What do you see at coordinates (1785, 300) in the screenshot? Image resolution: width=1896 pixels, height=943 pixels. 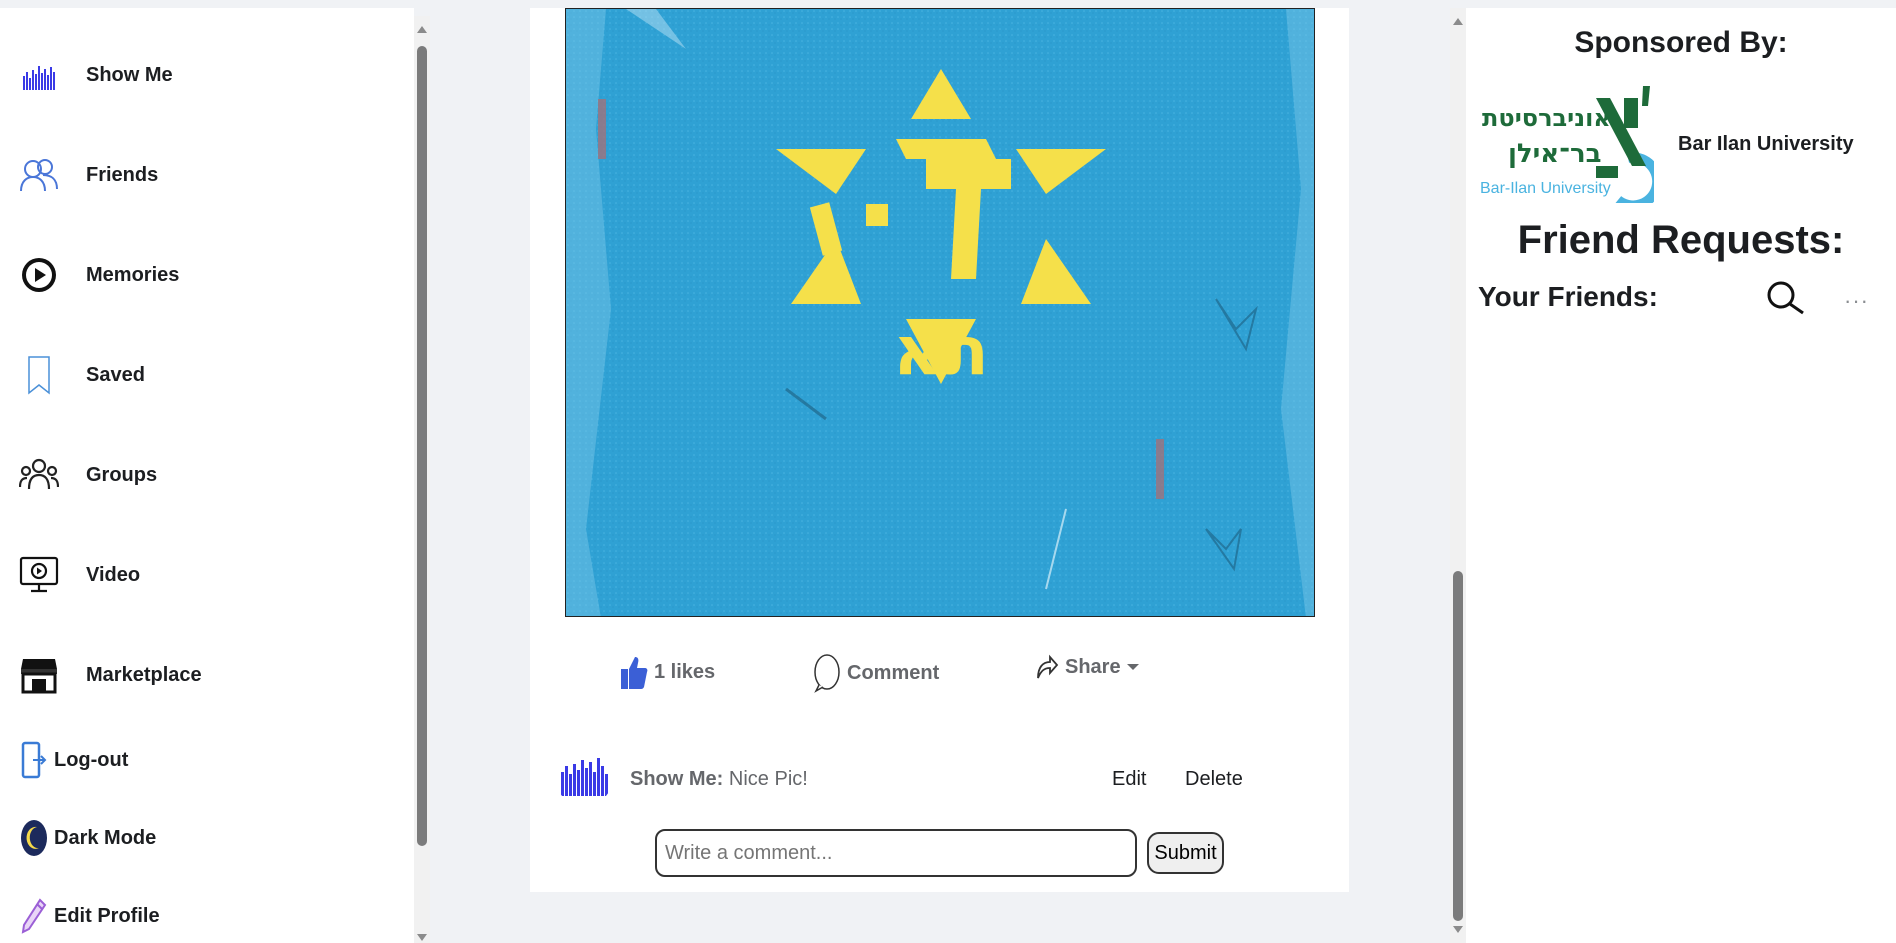 I see `search-icon` at bounding box center [1785, 300].